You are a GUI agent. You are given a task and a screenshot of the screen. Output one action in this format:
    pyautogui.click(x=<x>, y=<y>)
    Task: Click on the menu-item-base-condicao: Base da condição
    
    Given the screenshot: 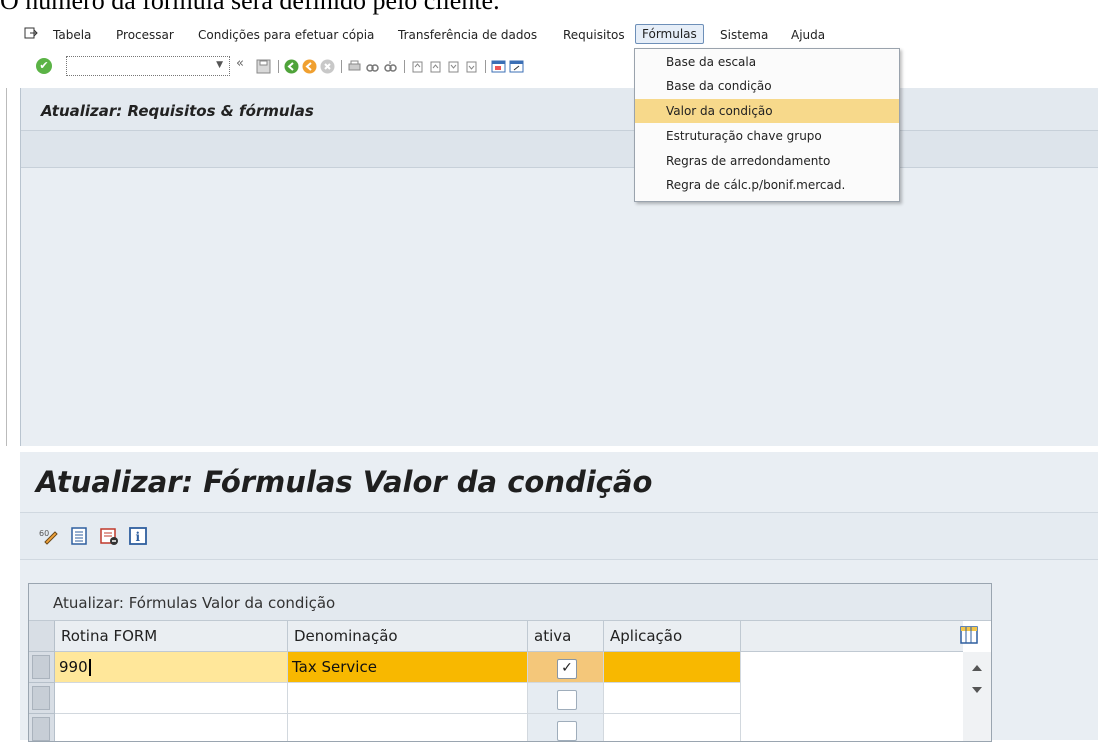 What is the action you would take?
    pyautogui.click(x=767, y=86)
    